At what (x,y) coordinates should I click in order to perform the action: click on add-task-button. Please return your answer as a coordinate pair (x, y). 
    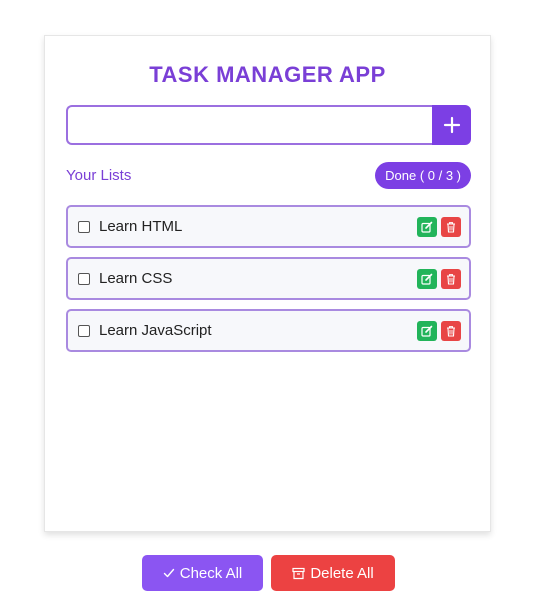
    Looking at the image, I should click on (451, 125).